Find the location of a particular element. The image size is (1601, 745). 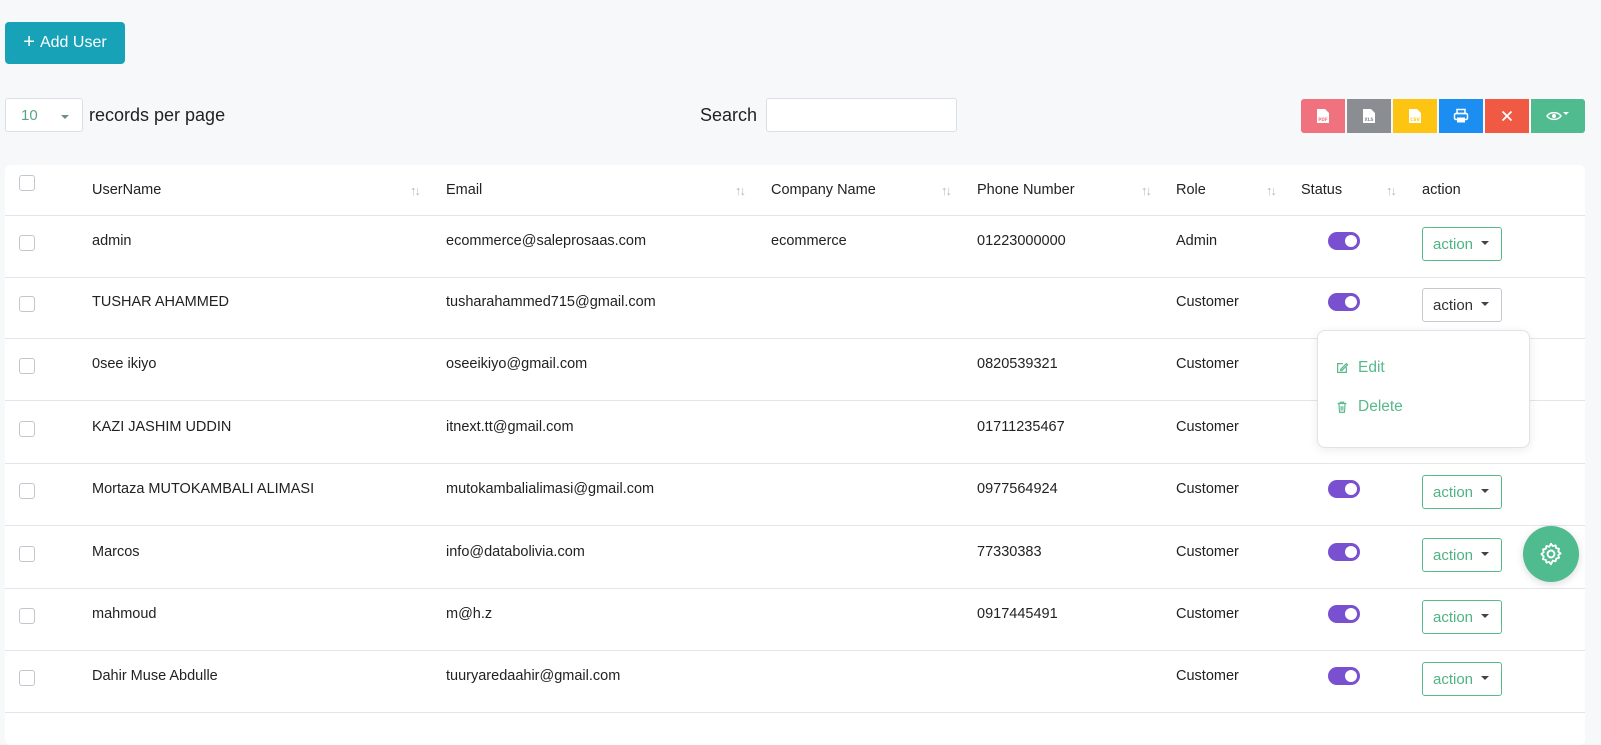

csv-icon: CSV is located at coordinates (1415, 116).